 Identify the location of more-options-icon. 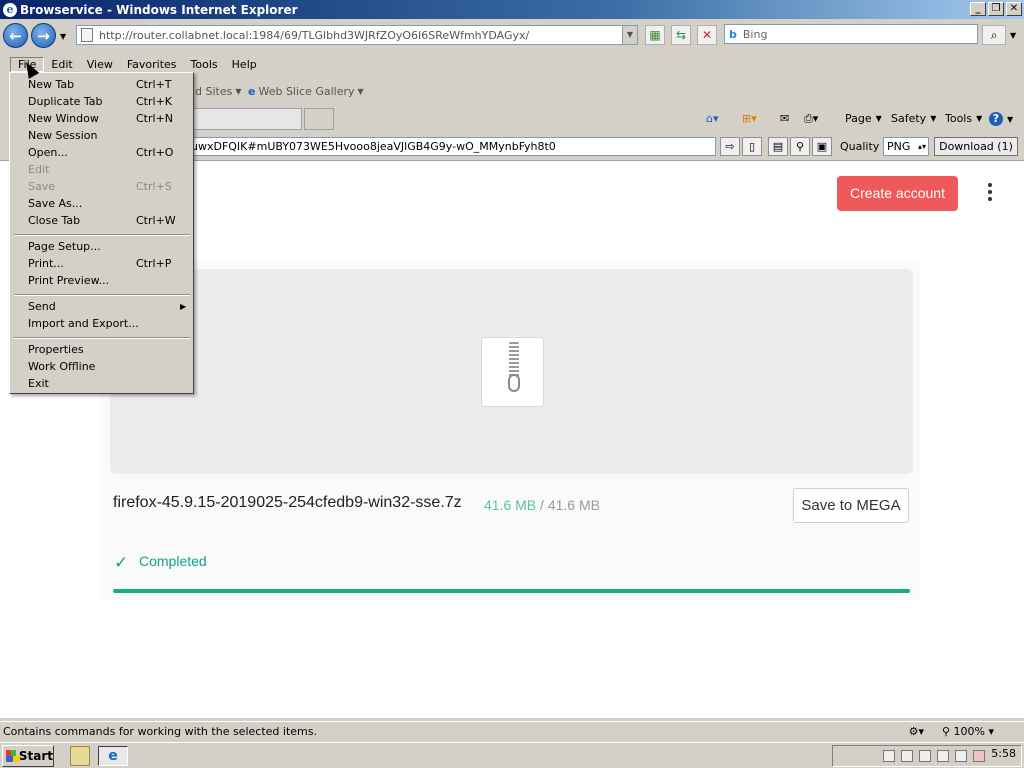
(990, 193).